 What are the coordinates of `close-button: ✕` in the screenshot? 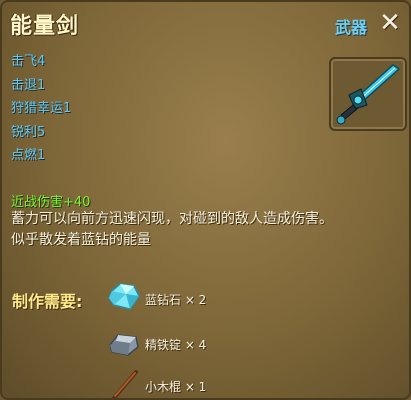 It's located at (390, 23).